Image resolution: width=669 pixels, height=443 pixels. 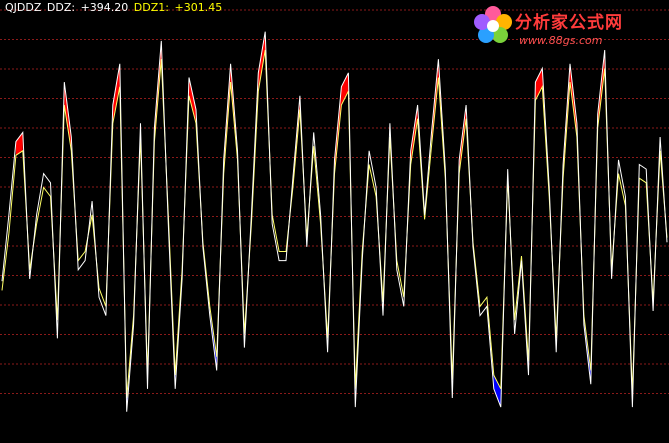 I want to click on flower-logo-icon, so click(x=493, y=24).